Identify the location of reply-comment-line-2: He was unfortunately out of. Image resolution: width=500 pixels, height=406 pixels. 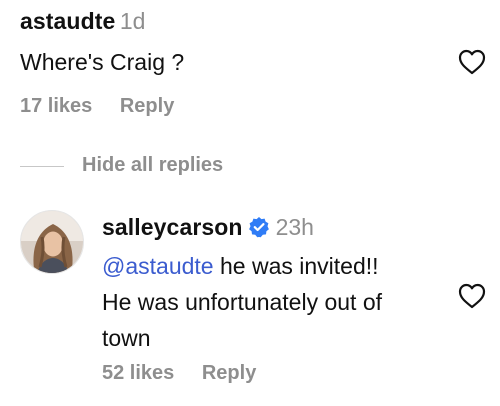
(242, 302).